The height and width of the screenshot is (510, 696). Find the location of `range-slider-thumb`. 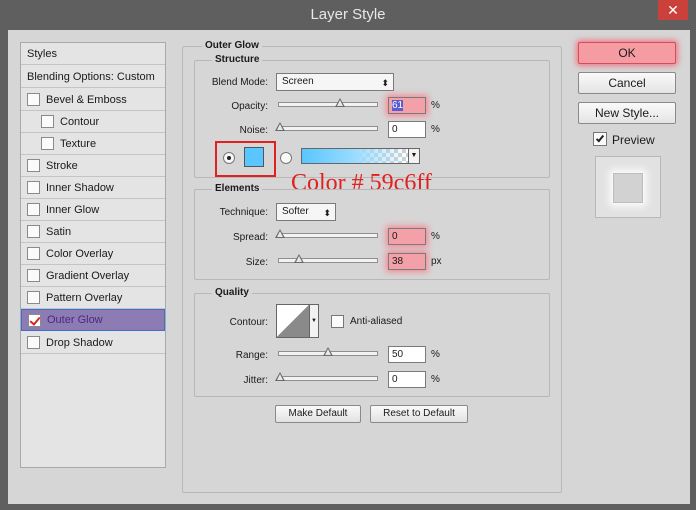

range-slider-thumb is located at coordinates (328, 351).